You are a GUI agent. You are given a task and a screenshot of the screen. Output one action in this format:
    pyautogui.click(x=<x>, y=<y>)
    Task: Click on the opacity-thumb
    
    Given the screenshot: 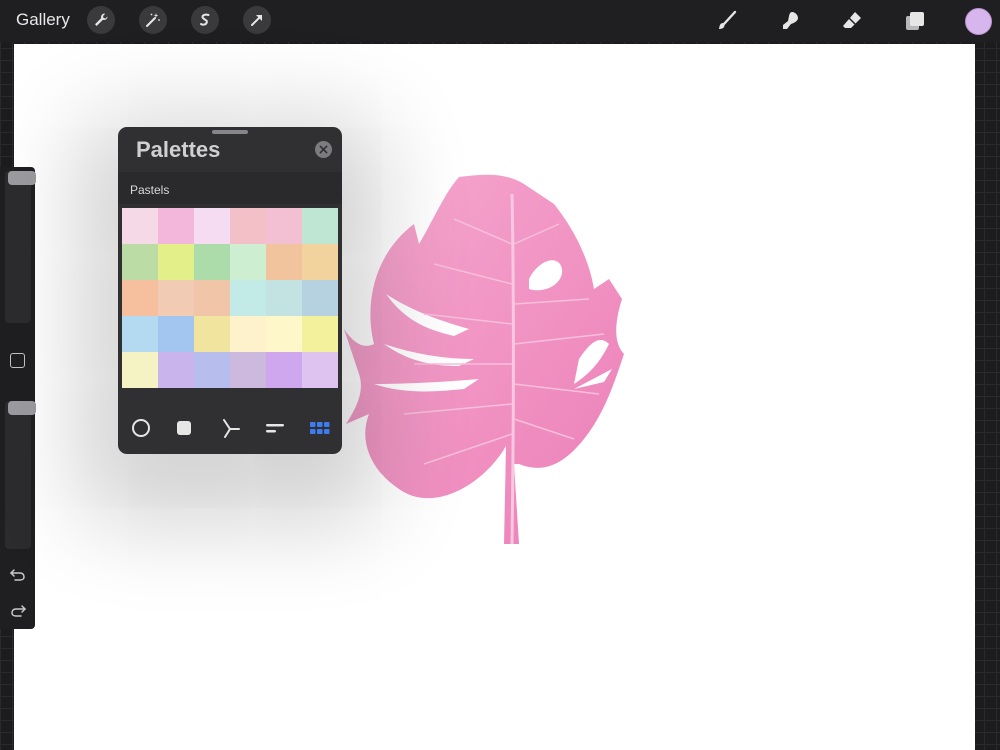 What is the action you would take?
    pyautogui.click(x=22, y=408)
    